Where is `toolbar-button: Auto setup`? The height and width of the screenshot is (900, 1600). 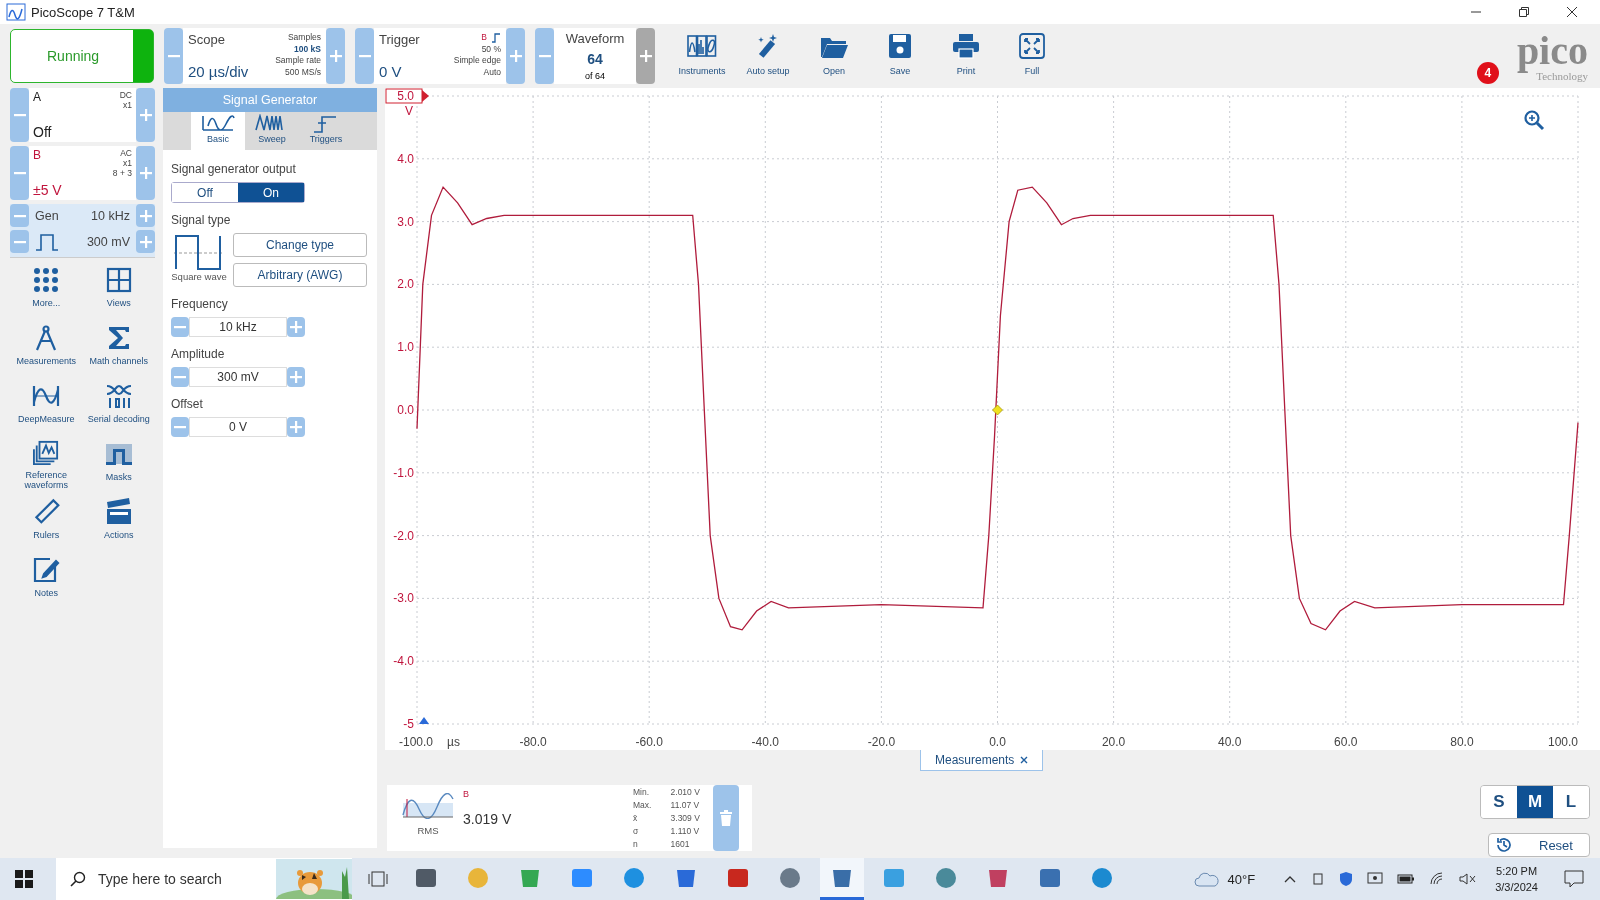 toolbar-button: Auto setup is located at coordinates (768, 56).